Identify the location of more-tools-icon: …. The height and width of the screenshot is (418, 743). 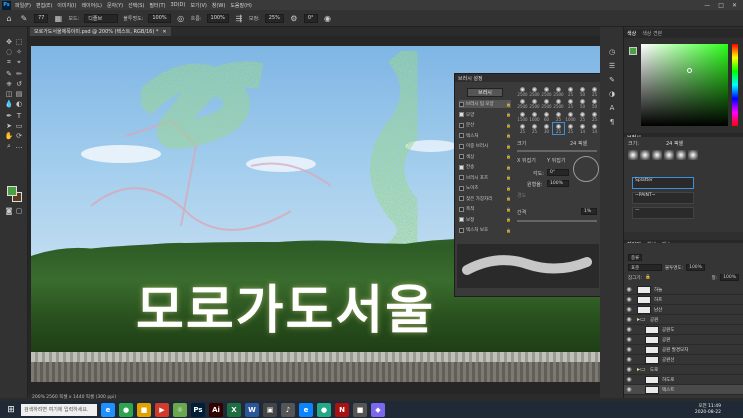
(19, 146).